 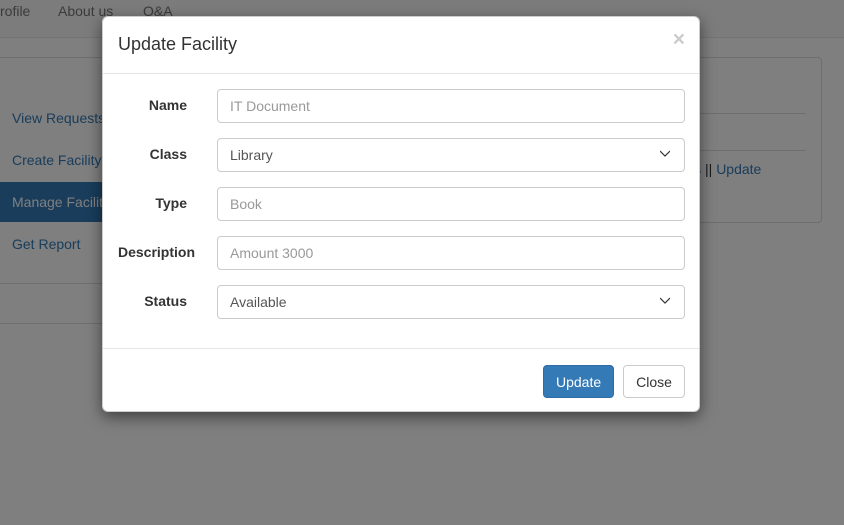 I want to click on status-row: Status Available, so click(x=401, y=302).